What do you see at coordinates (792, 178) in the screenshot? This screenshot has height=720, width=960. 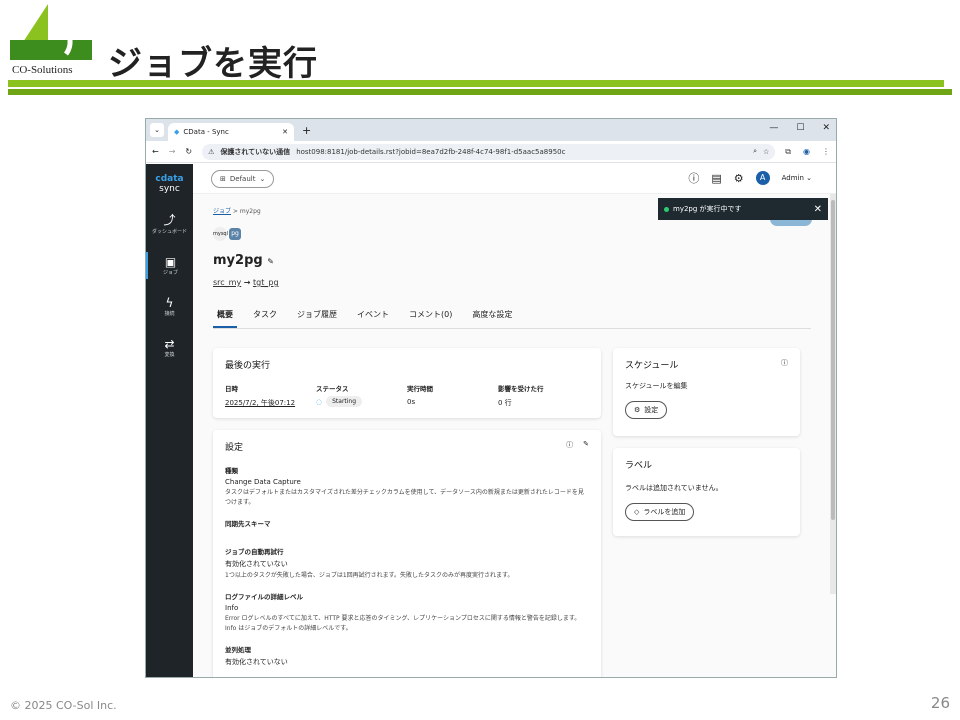 I see `user-name: Admin` at bounding box center [792, 178].